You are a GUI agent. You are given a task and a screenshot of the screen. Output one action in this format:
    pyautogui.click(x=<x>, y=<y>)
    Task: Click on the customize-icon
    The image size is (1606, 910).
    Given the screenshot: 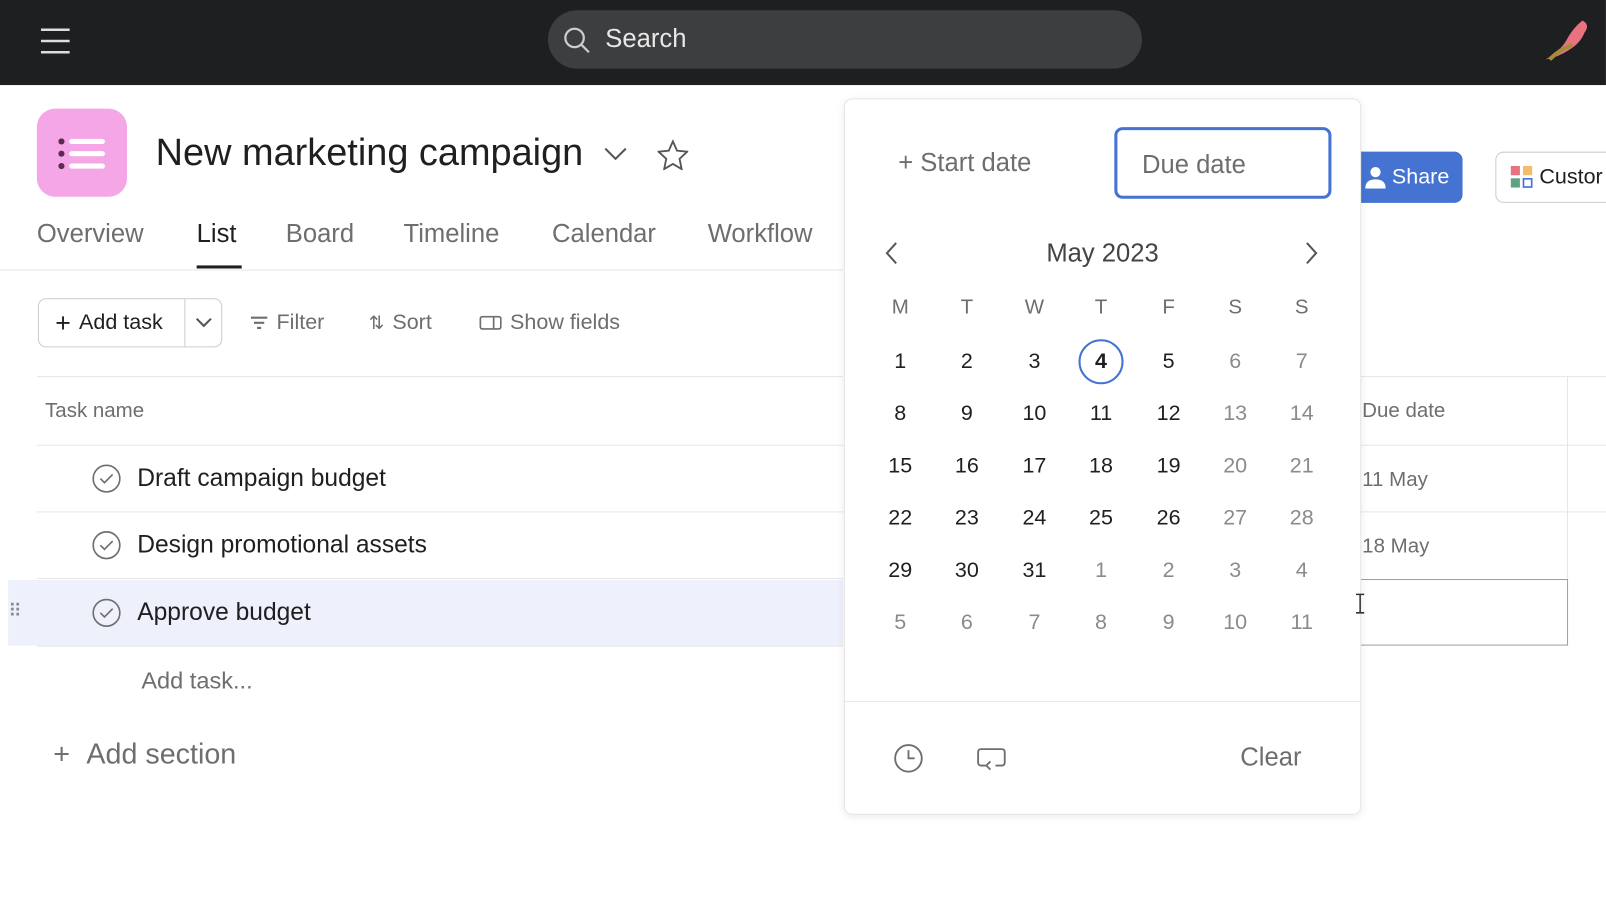 What is the action you would take?
    pyautogui.click(x=1521, y=177)
    